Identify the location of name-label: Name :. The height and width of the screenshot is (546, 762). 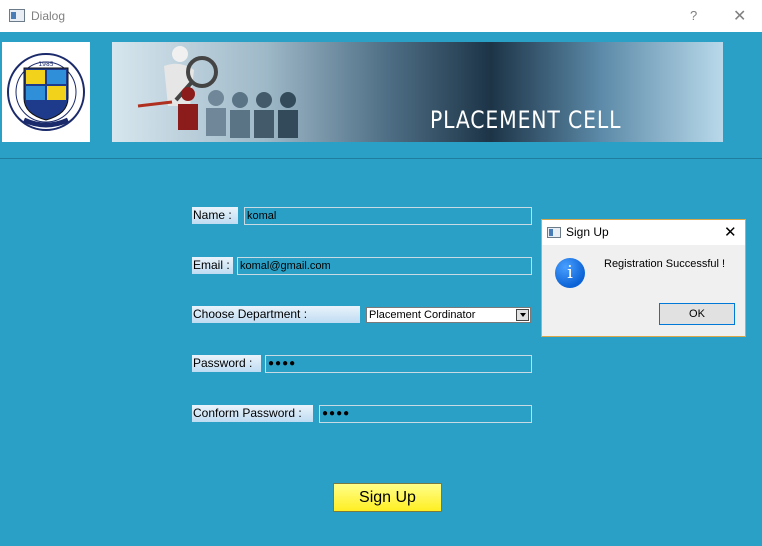
(215, 215).